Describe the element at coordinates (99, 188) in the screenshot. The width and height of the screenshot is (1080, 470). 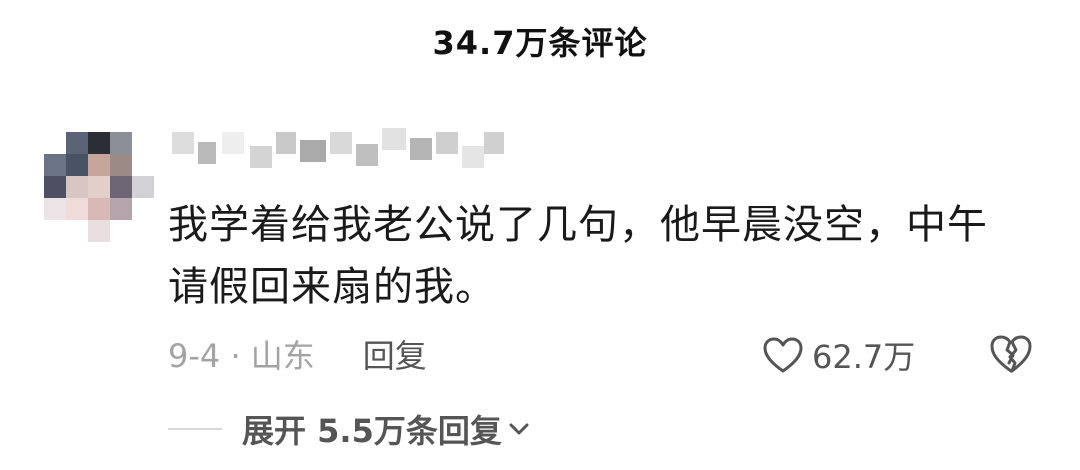
I see `avatar` at that location.